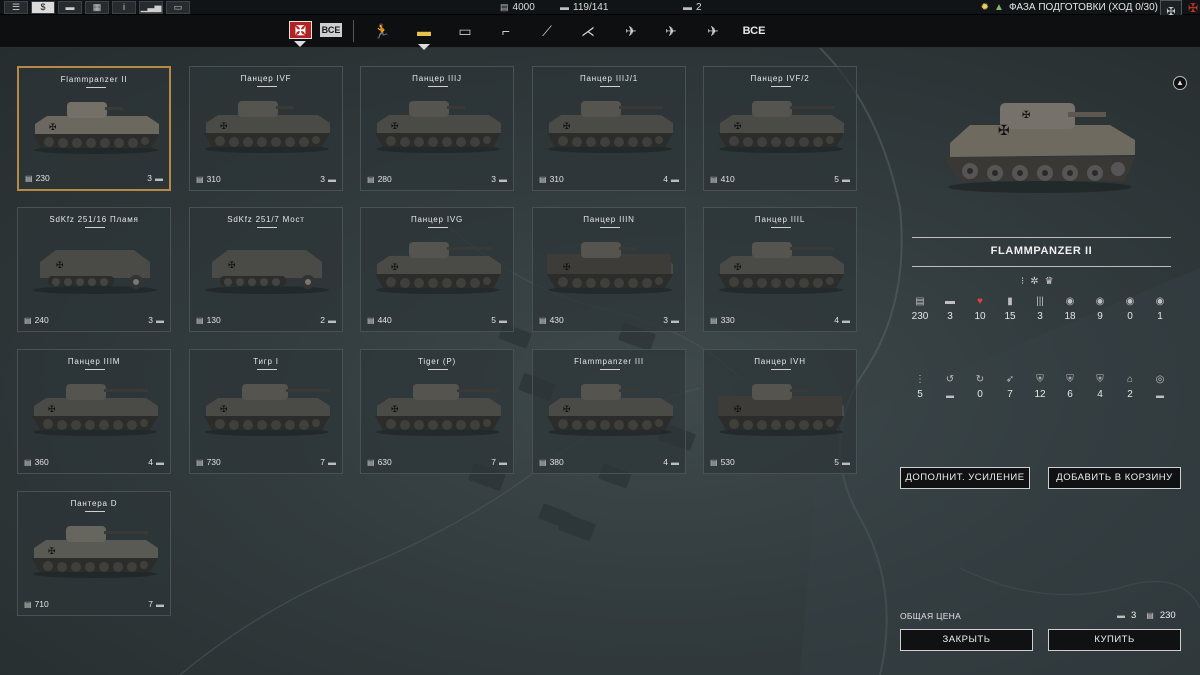 The height and width of the screenshot is (675, 1200). I want to click on buy-button: КУПИТЬ, so click(1114, 640).